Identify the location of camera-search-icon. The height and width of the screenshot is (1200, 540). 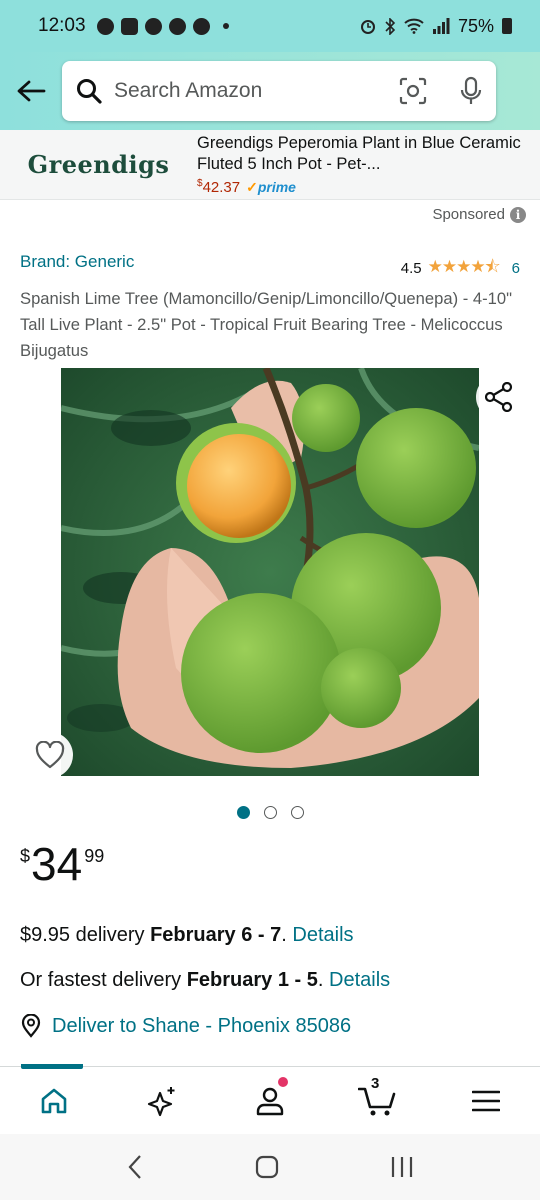
(413, 91).